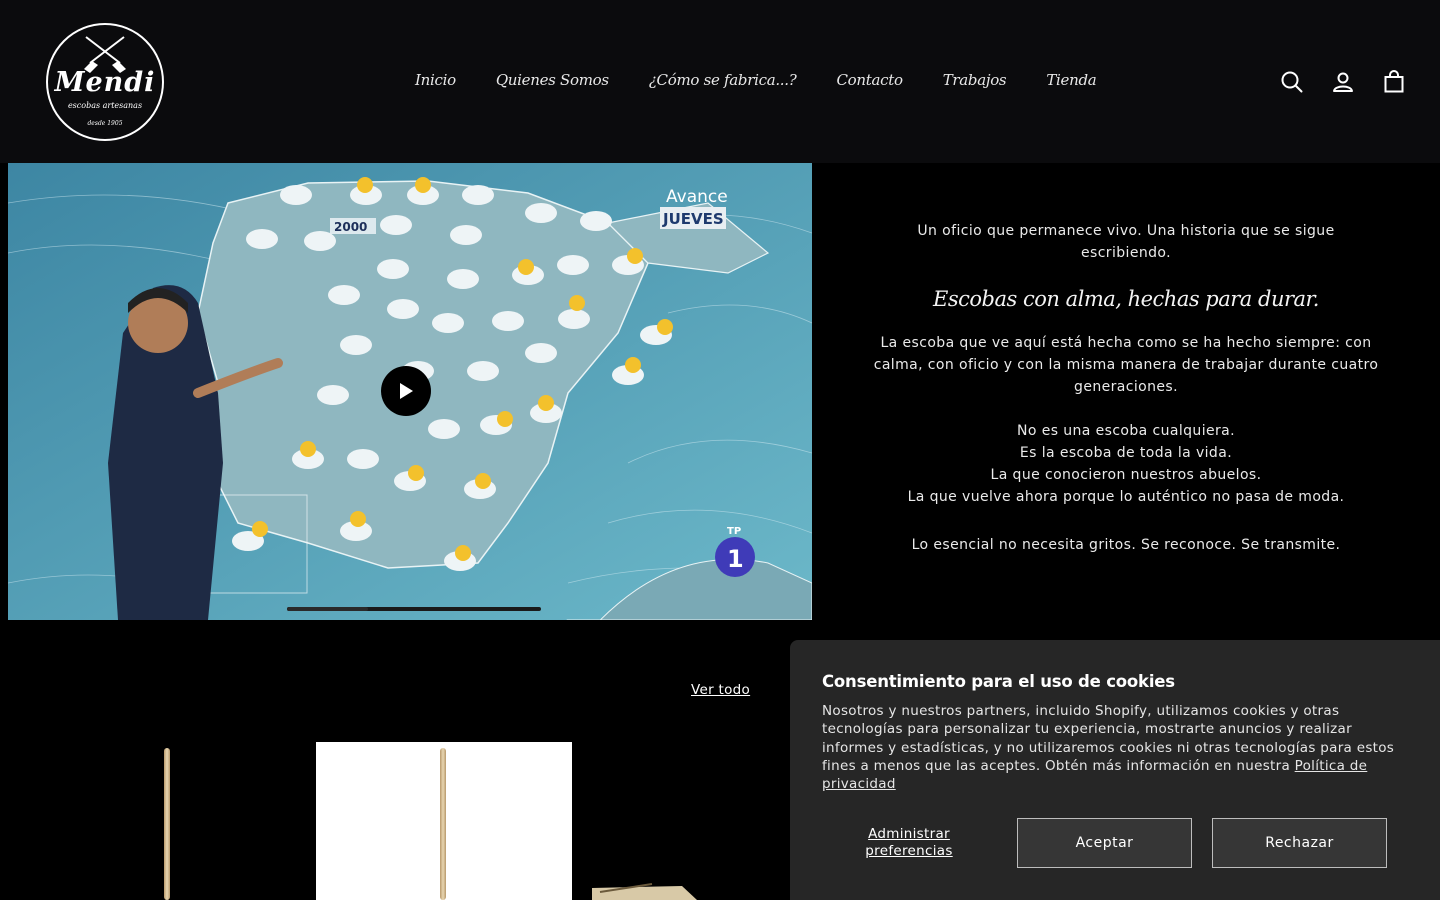 Image resolution: width=1440 pixels, height=900 pixels. I want to click on cookie-title: Consentimiento para el uso de cookies, so click(998, 681).